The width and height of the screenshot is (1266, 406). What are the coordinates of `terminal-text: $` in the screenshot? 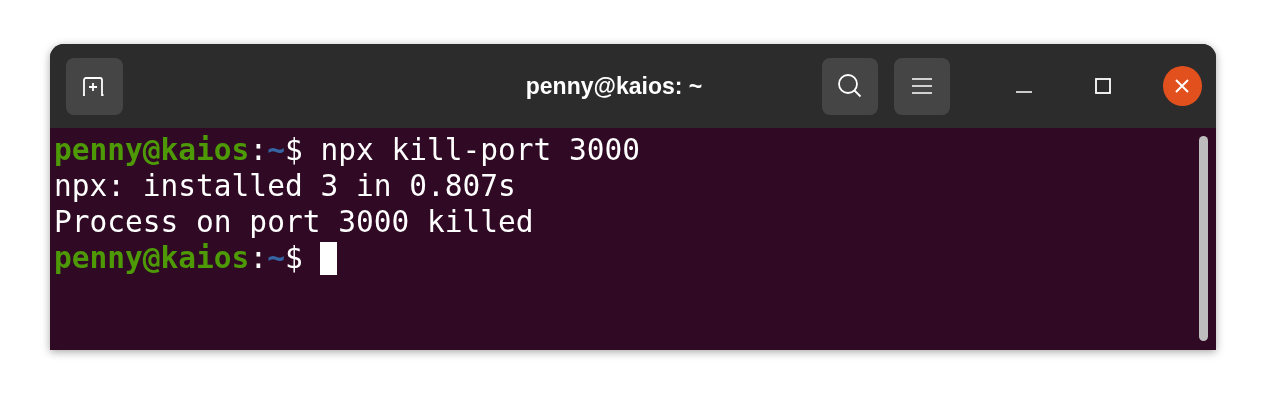 It's located at (294, 258).